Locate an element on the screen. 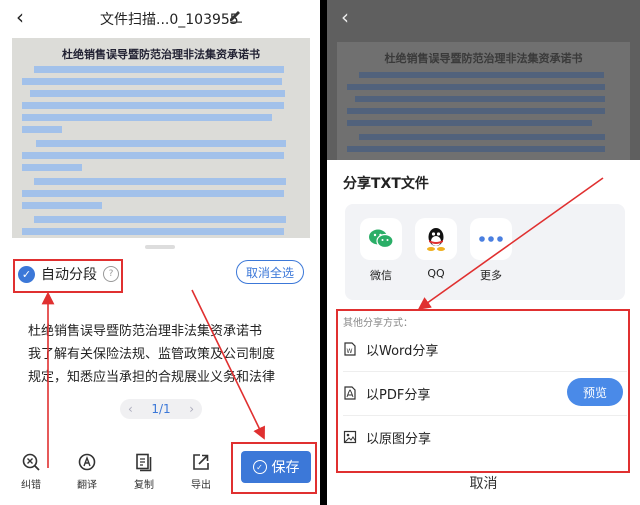 This screenshot has height=505, width=640. top-bar: ‹ 文件扫描...0_103955 is located at coordinates (160, 18).